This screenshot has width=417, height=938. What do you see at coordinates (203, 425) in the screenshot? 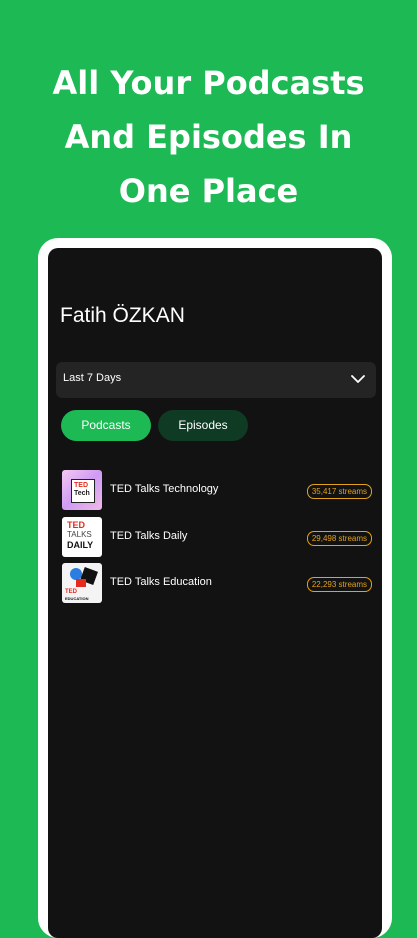
I see `tab-episodes: Episodes` at bounding box center [203, 425].